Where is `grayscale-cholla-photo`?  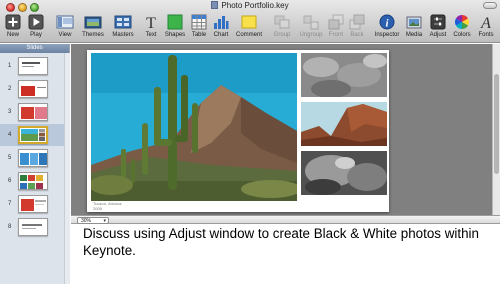
grayscale-cholla-photo is located at coordinates (344, 173).